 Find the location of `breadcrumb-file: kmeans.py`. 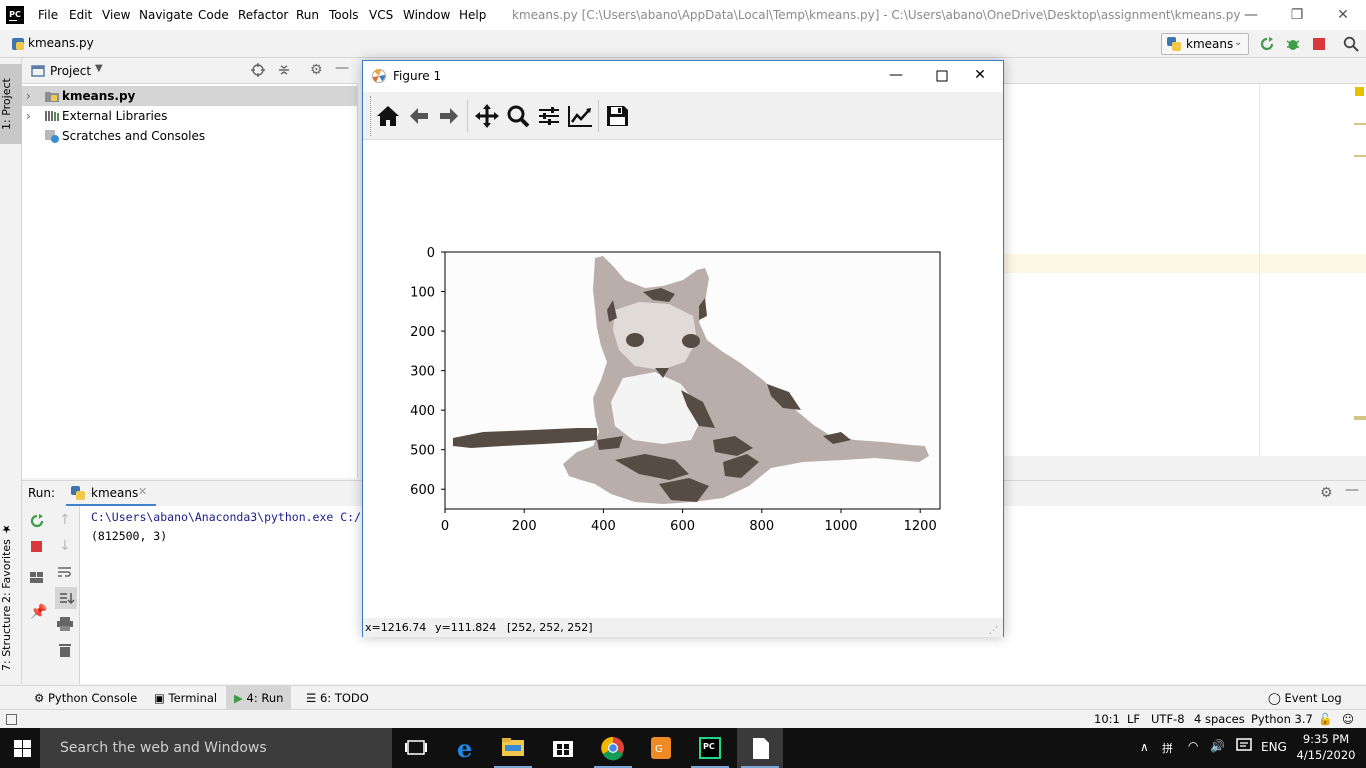

breadcrumb-file: kmeans.py is located at coordinates (61, 43).